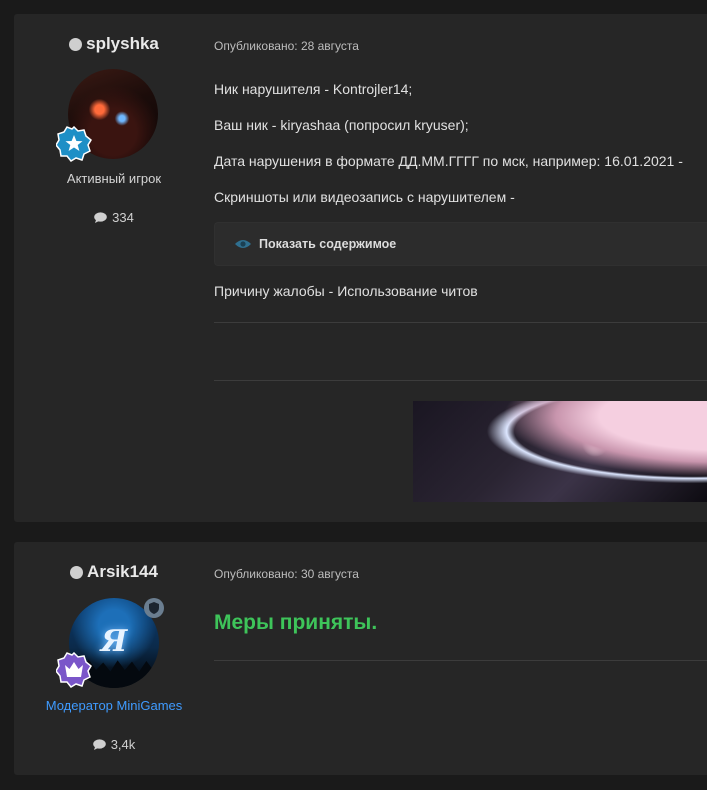 This screenshot has height=790, width=707. I want to click on author-rank-title: Активный игрок, so click(114, 178).